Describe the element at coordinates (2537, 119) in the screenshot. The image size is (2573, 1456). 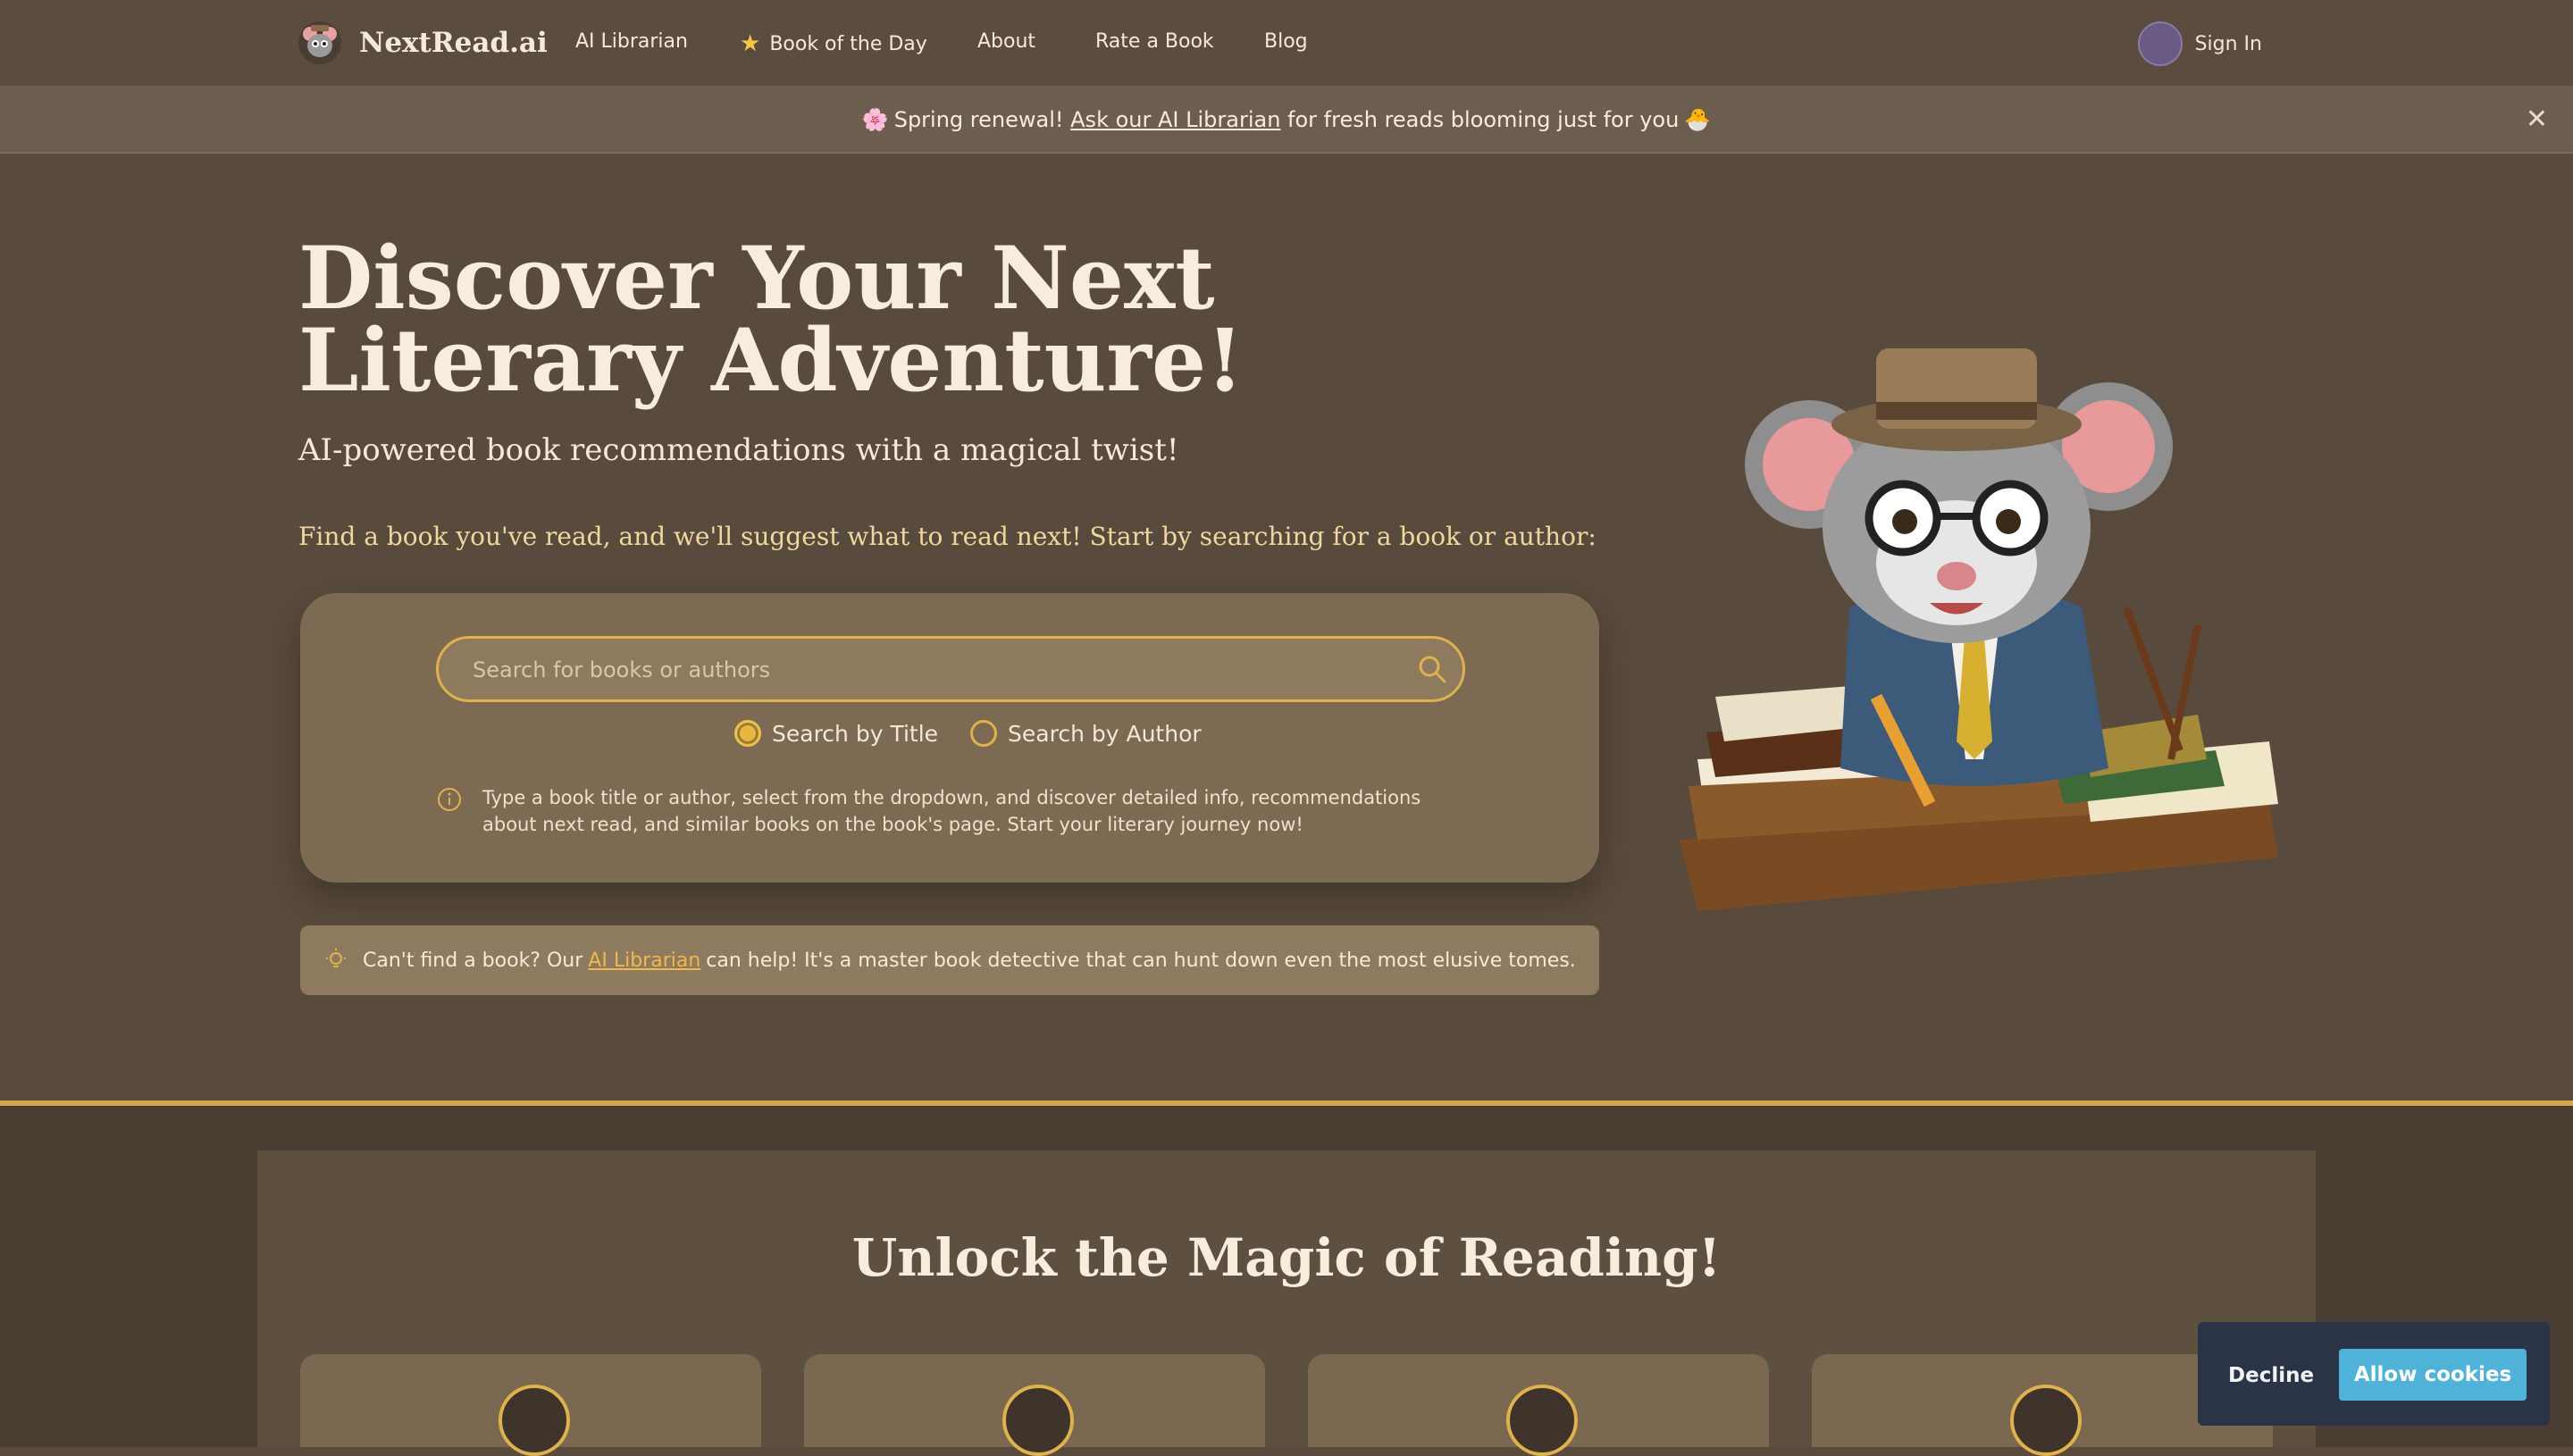
I see `close-icon: ✕` at that location.